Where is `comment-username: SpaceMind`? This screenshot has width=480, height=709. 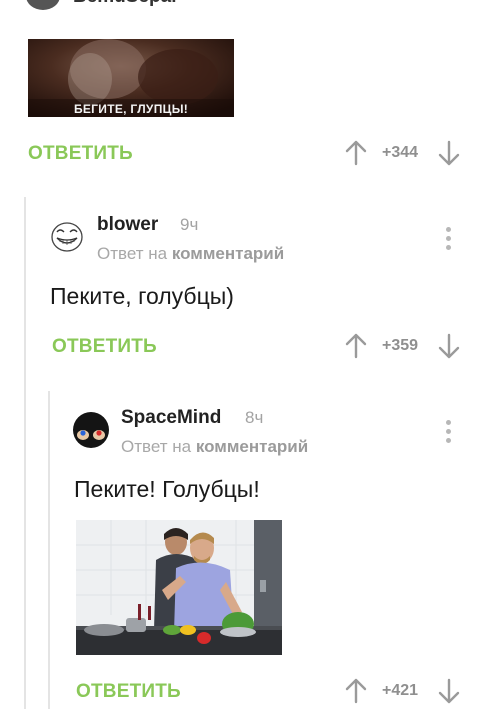
comment-username: SpaceMind is located at coordinates (171, 418).